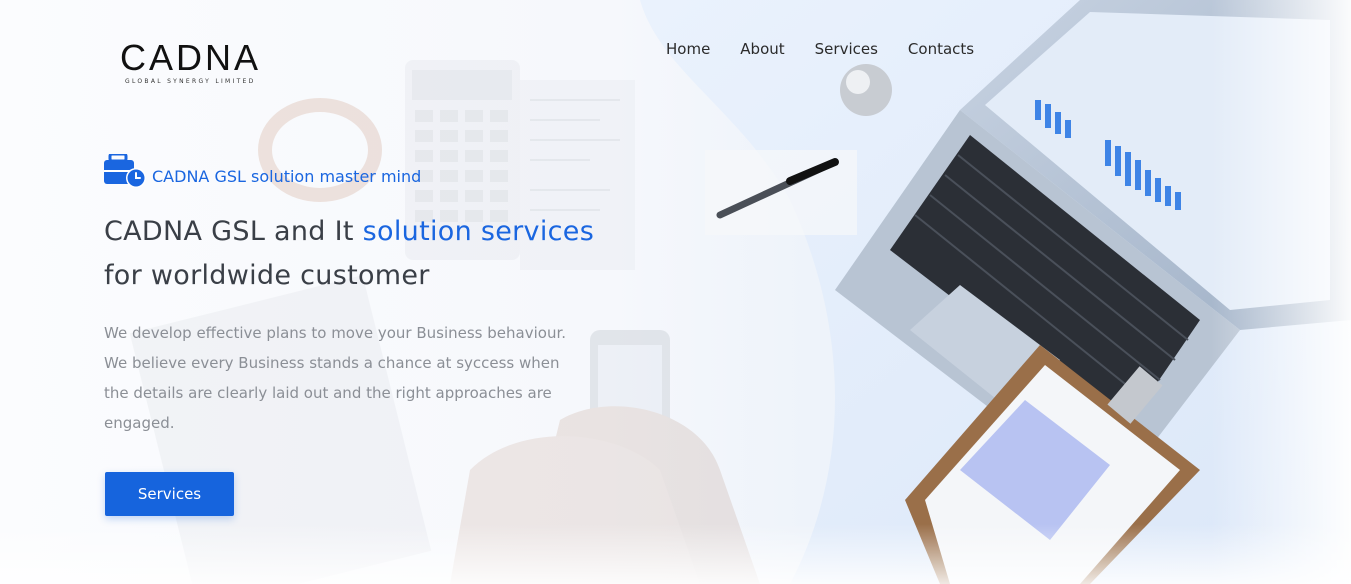  I want to click on nav-link-about: About, so click(762, 49).